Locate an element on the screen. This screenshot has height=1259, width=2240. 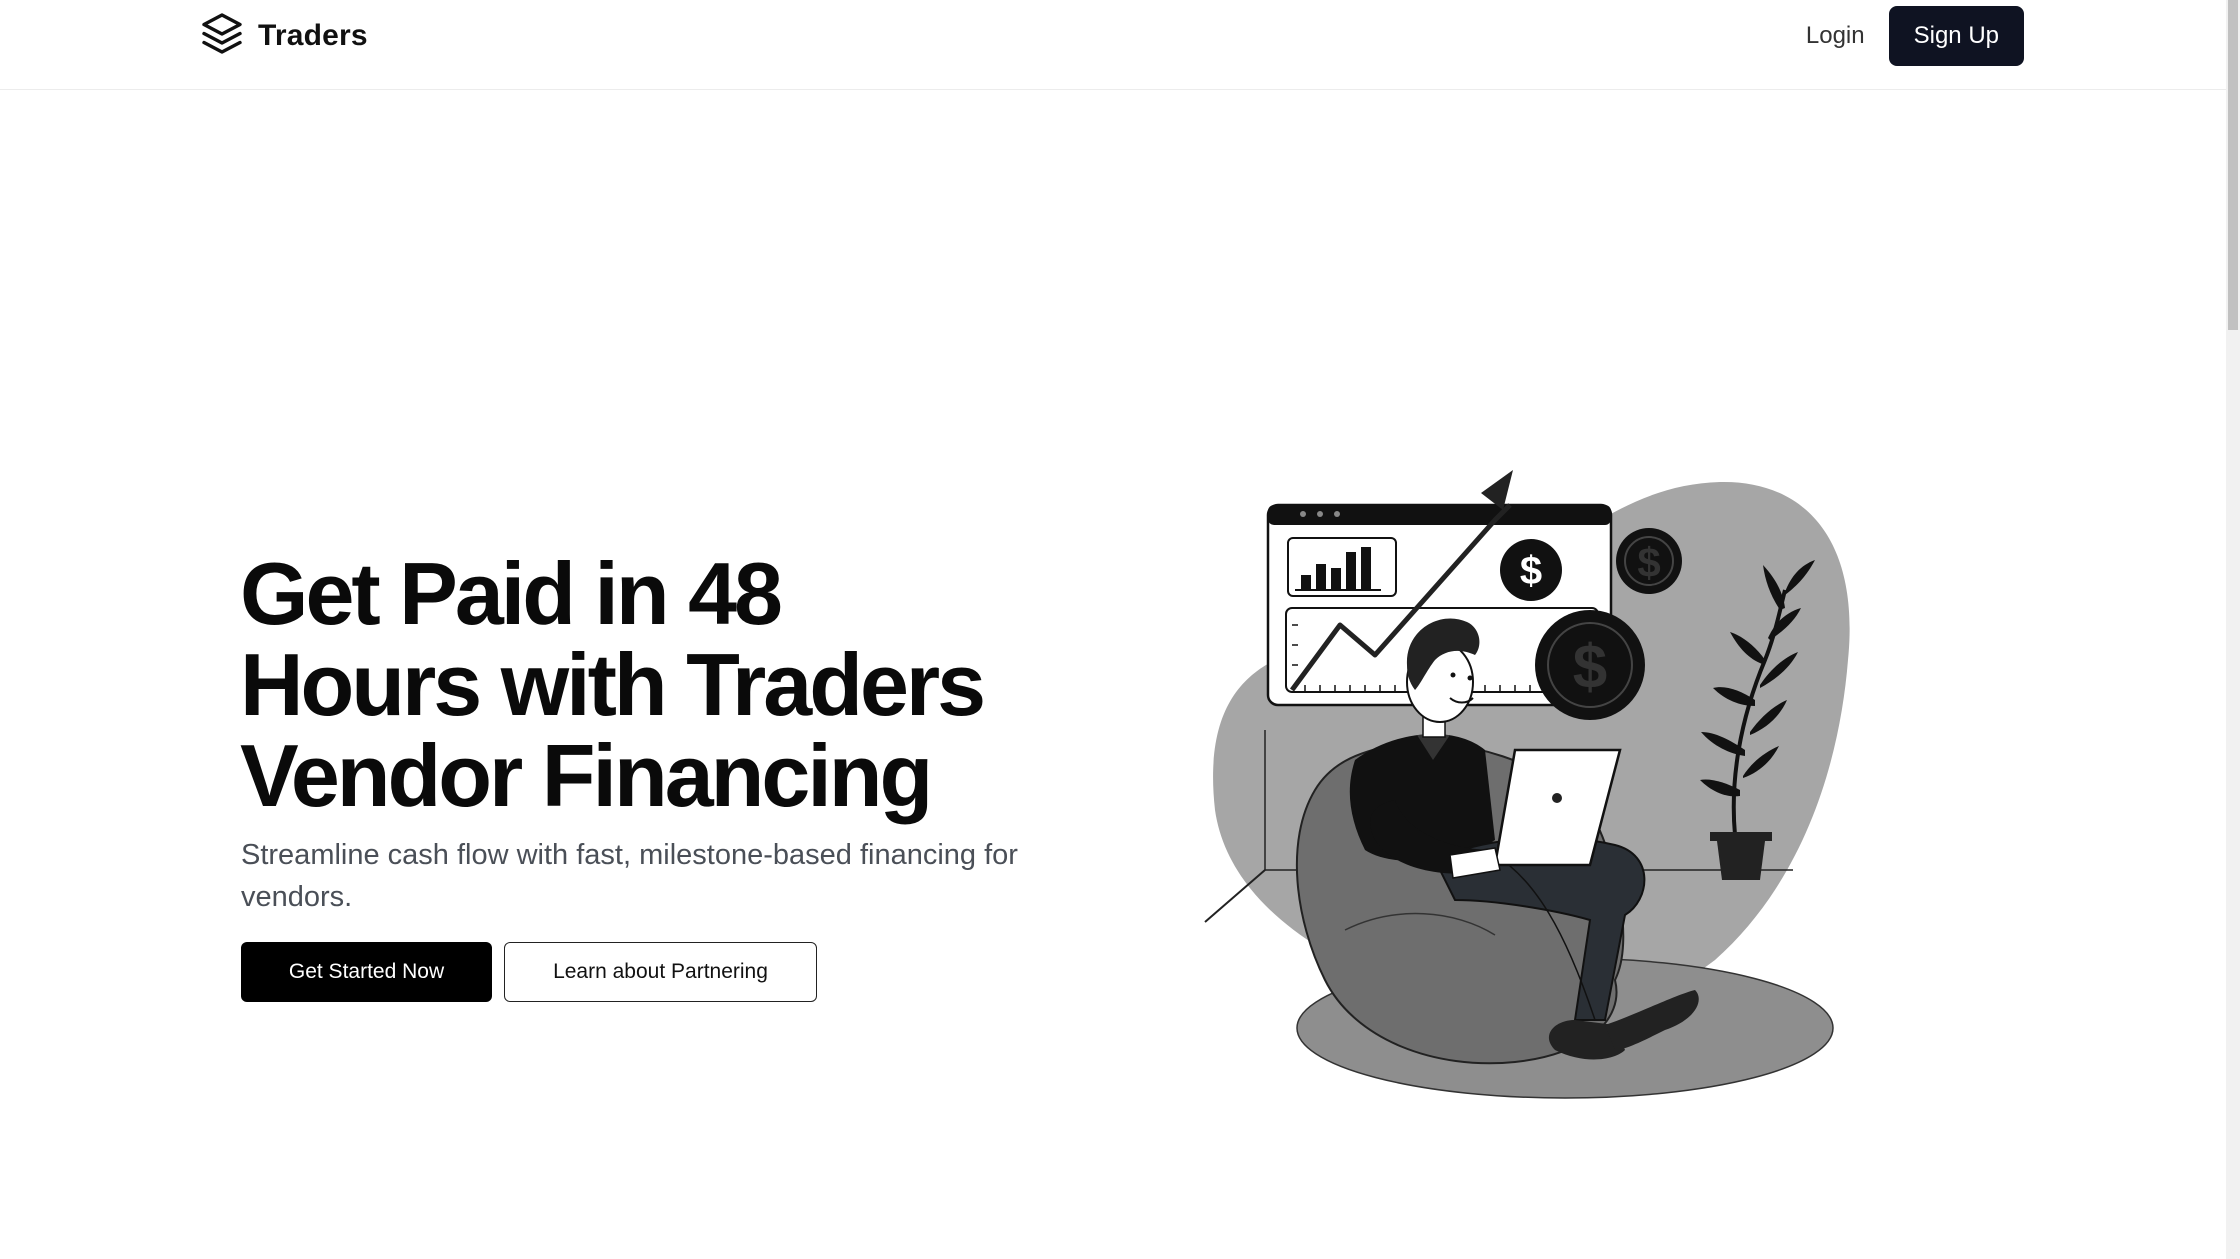
get-started-button: Get Started Now is located at coordinates (366, 972).